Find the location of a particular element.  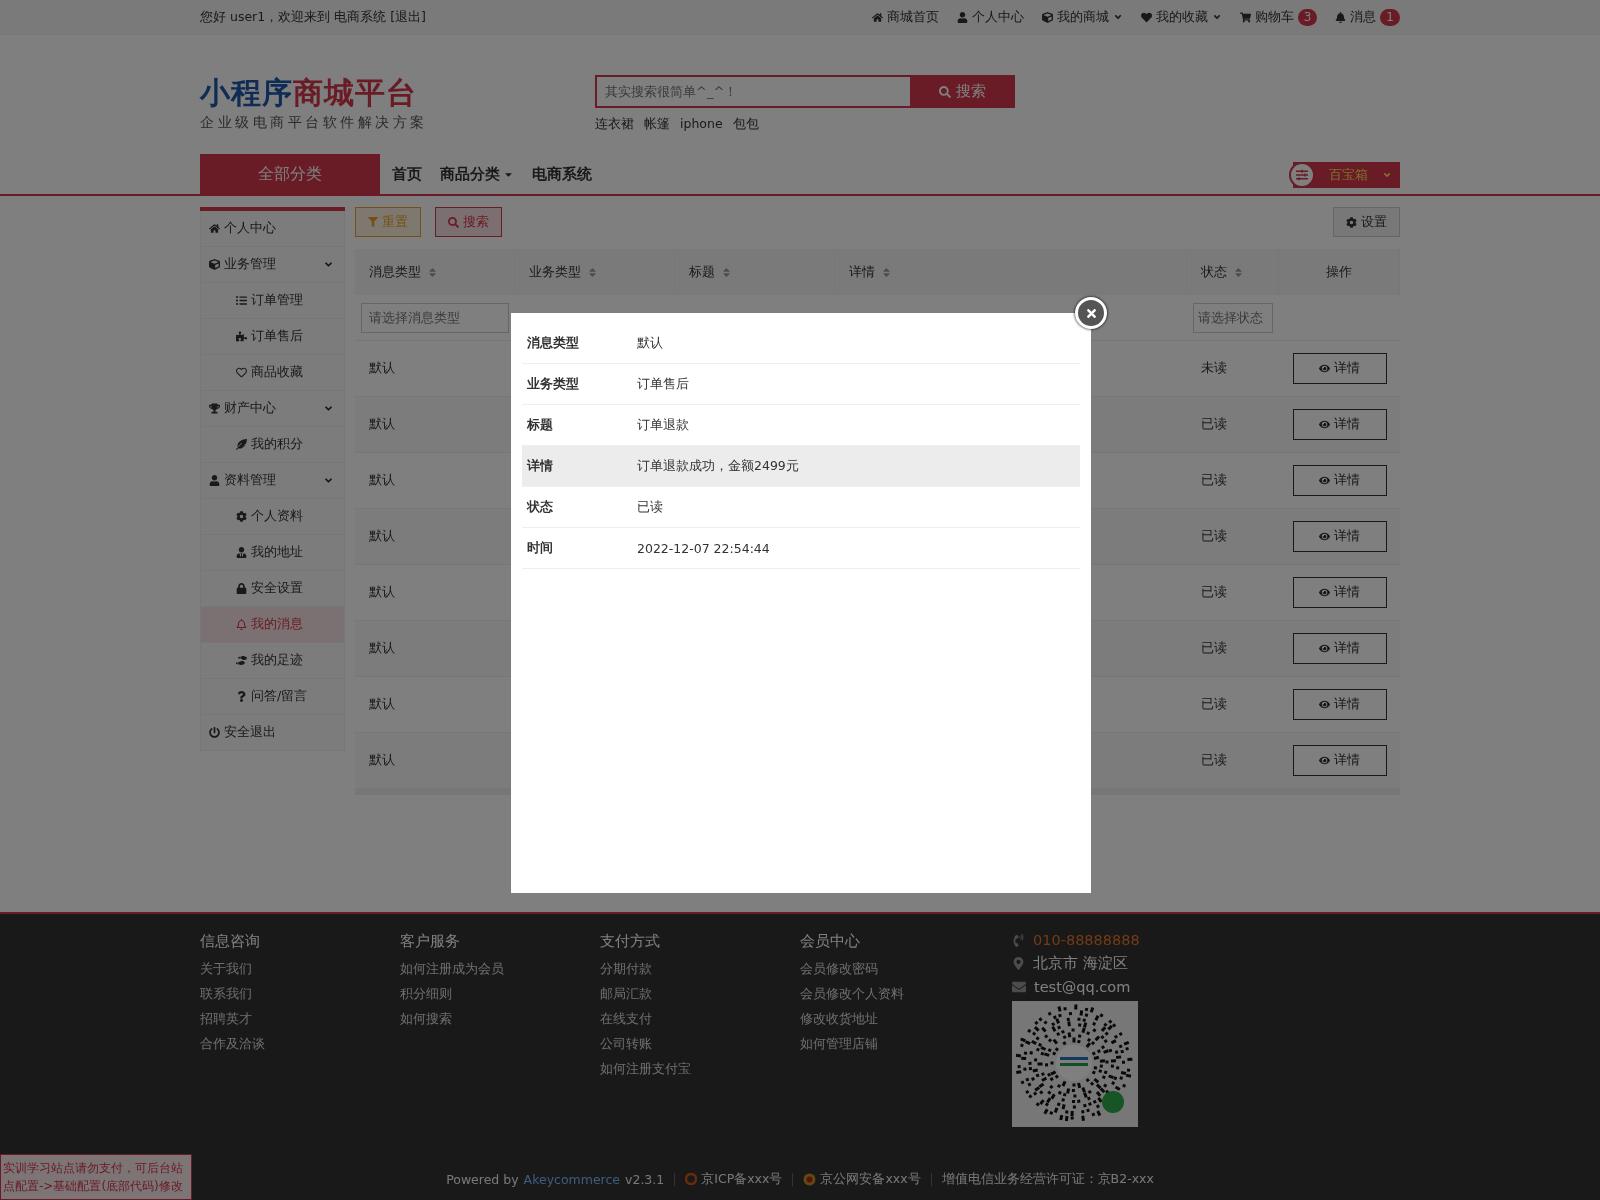

column-header: 操作 is located at coordinates (1339, 272).